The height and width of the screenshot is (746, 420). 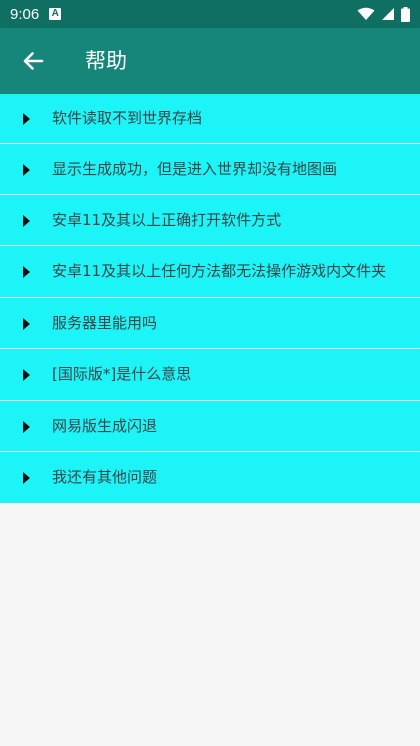 I want to click on help-item-other: 我还有其他问题, so click(x=210, y=477).